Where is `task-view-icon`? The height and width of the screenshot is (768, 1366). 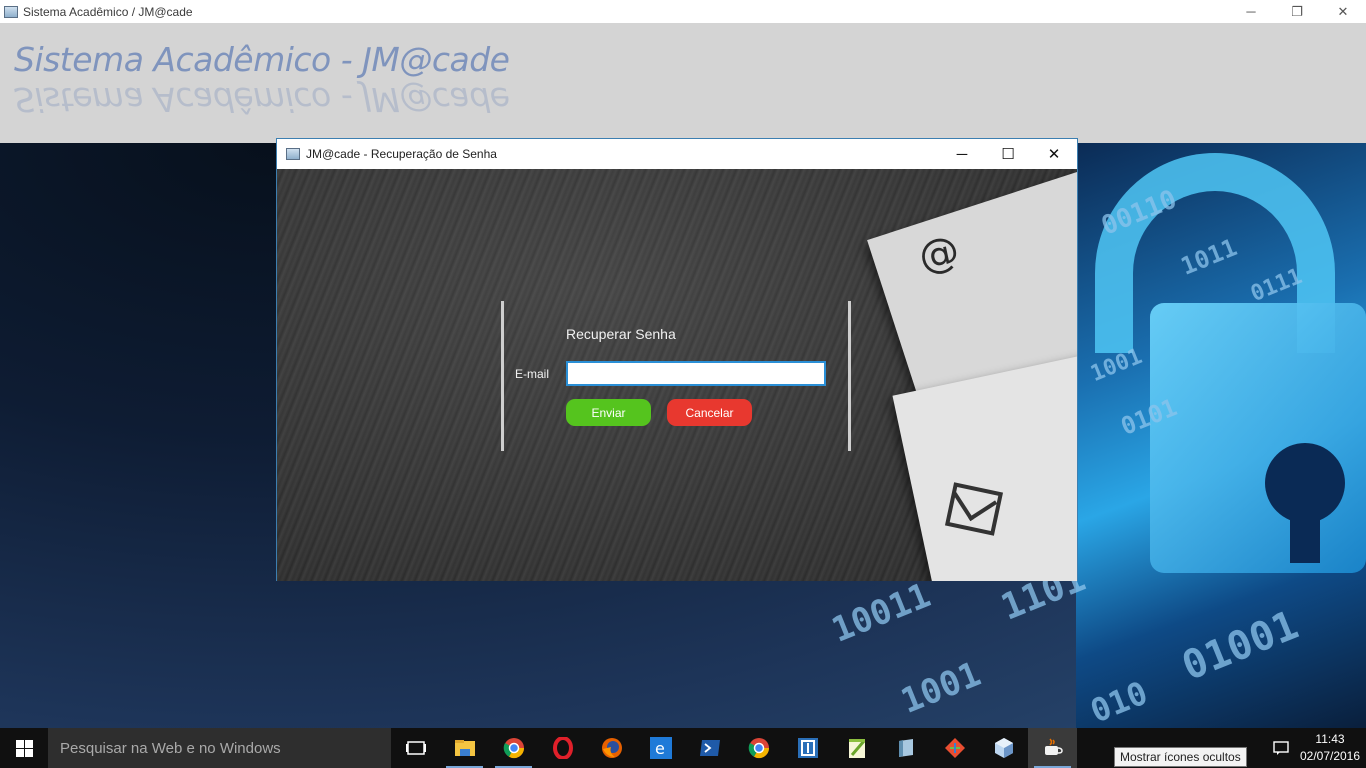 task-view-icon is located at coordinates (415, 748).